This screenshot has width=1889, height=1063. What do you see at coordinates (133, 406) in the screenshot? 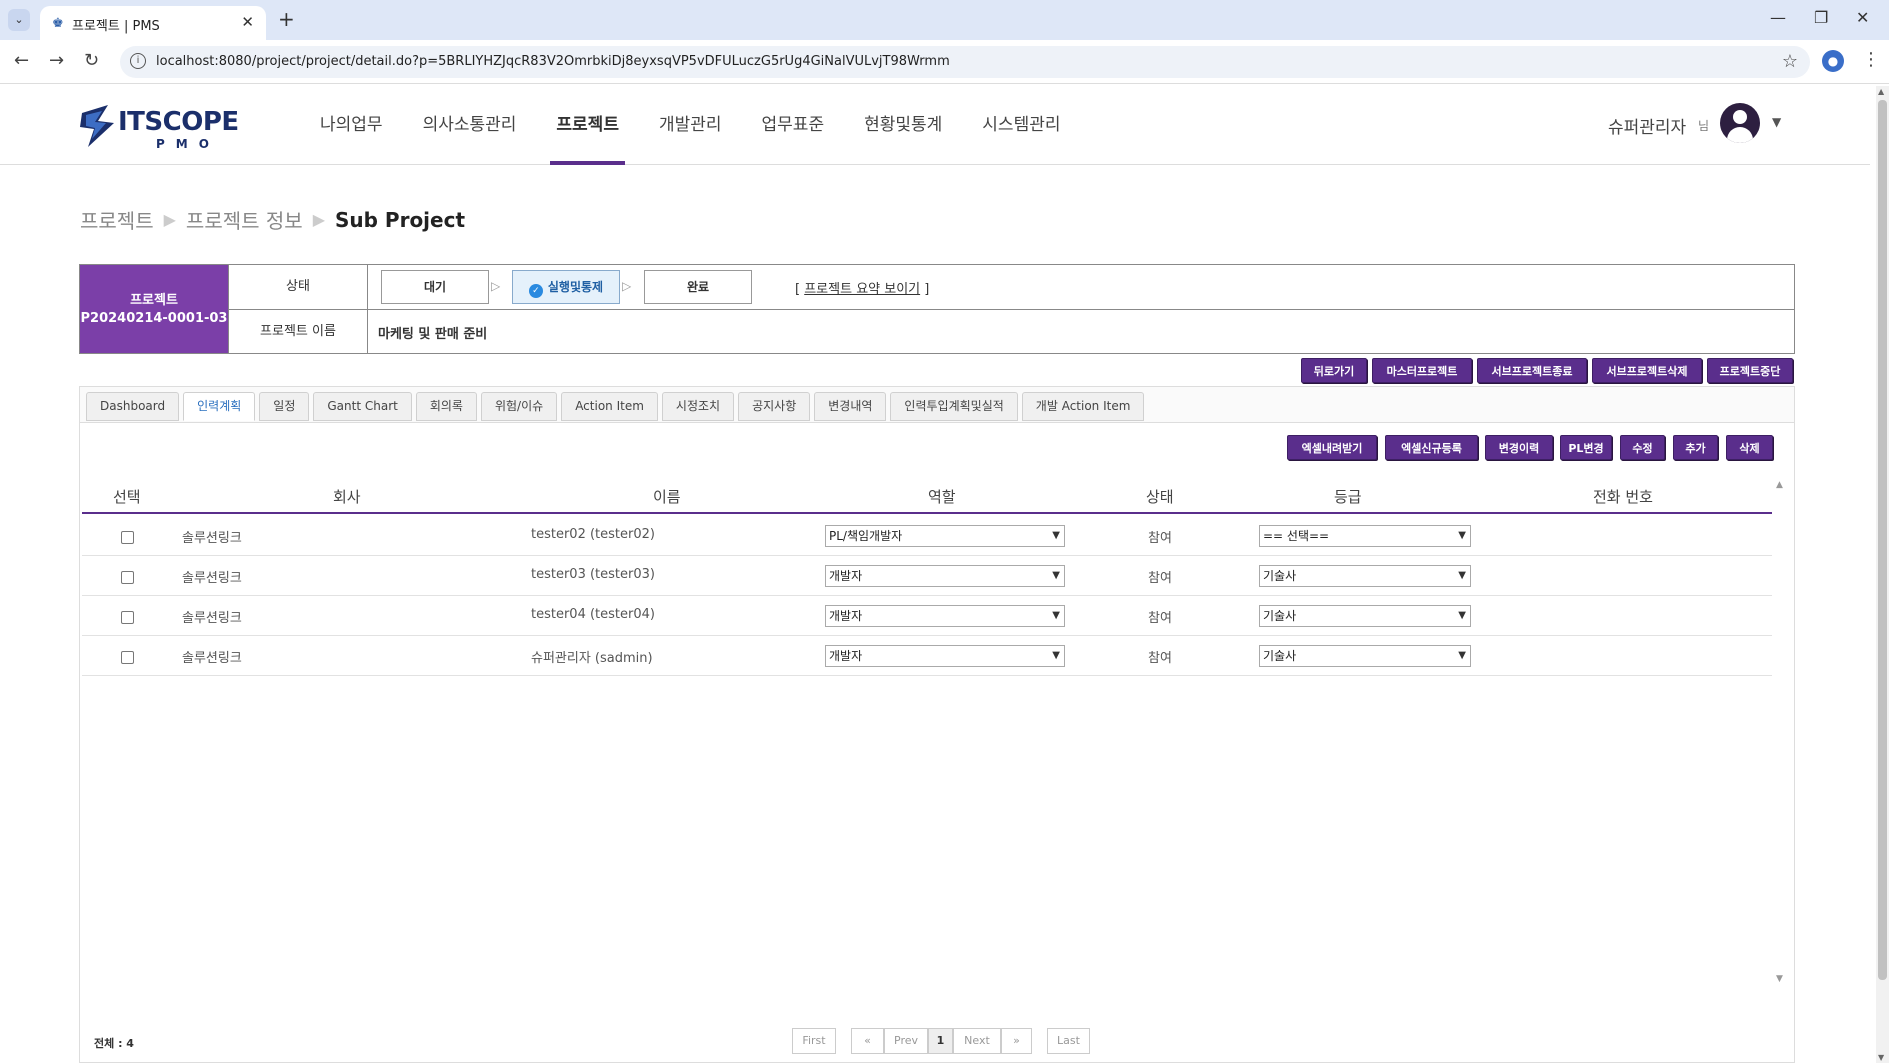
I see `tab-dashboard: Dashboard` at bounding box center [133, 406].